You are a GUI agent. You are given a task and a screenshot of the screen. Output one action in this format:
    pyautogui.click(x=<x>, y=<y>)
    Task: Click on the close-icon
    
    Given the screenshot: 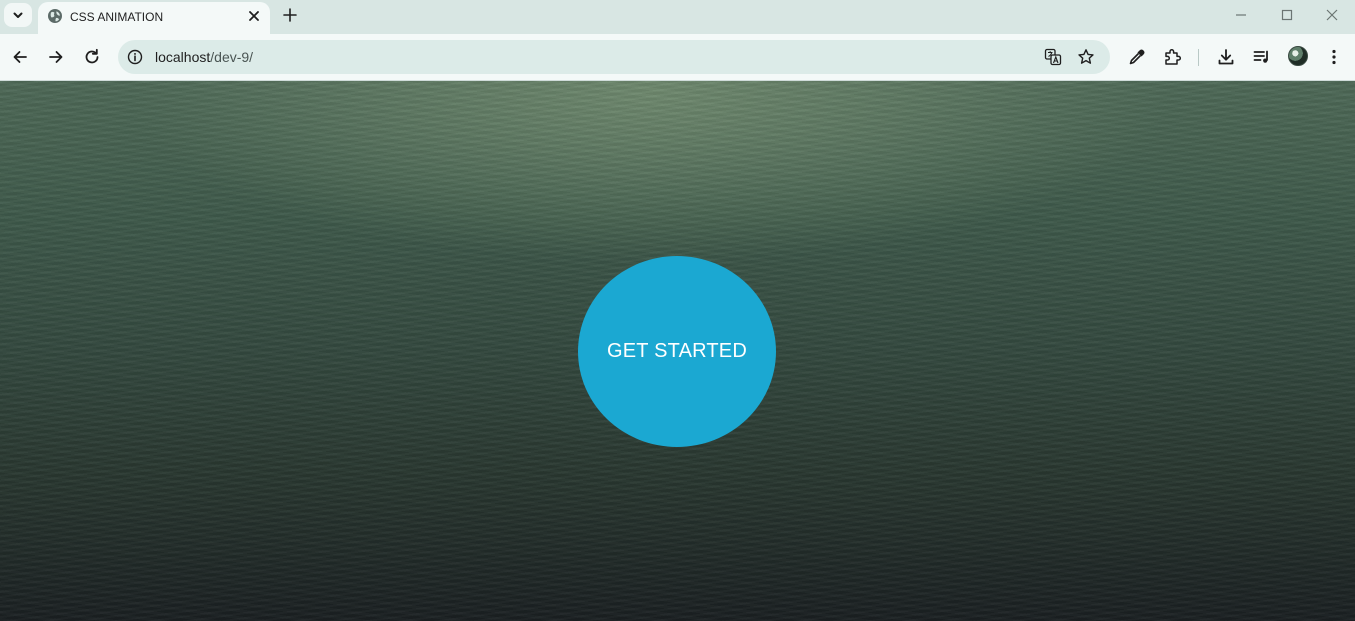 What is the action you would take?
    pyautogui.click(x=254, y=16)
    